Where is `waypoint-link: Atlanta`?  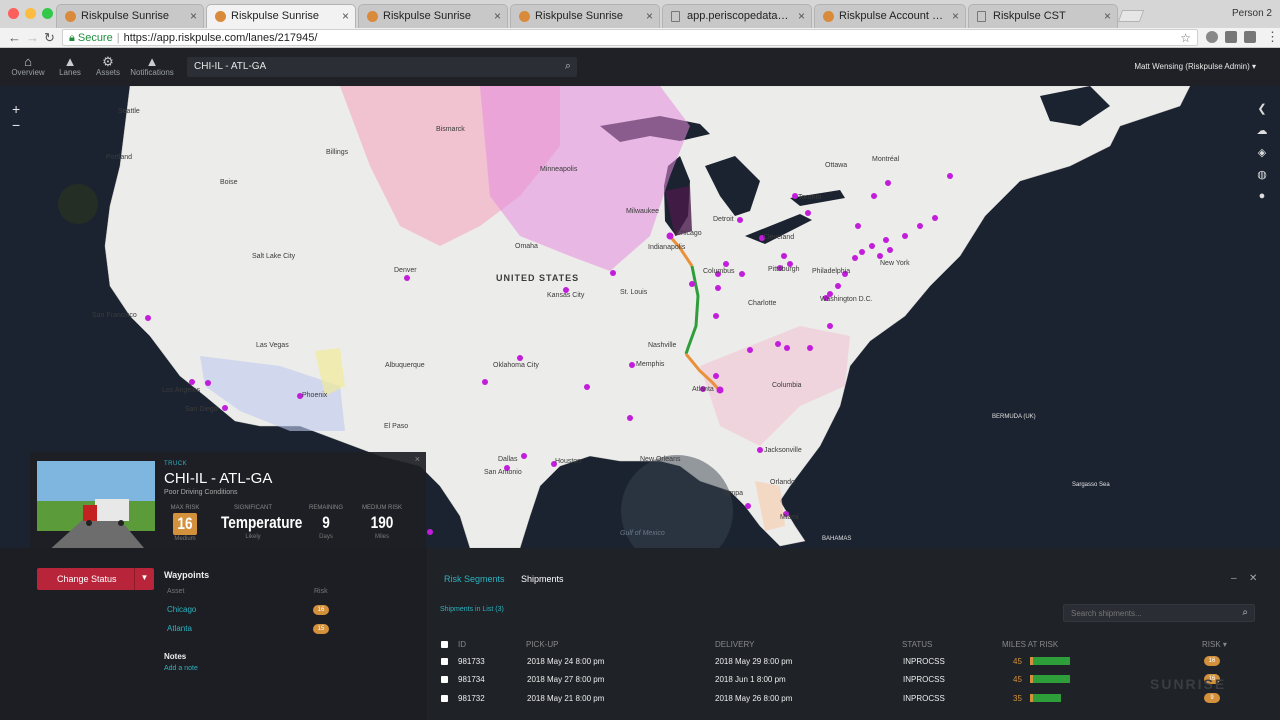 waypoint-link: Atlanta is located at coordinates (179, 628).